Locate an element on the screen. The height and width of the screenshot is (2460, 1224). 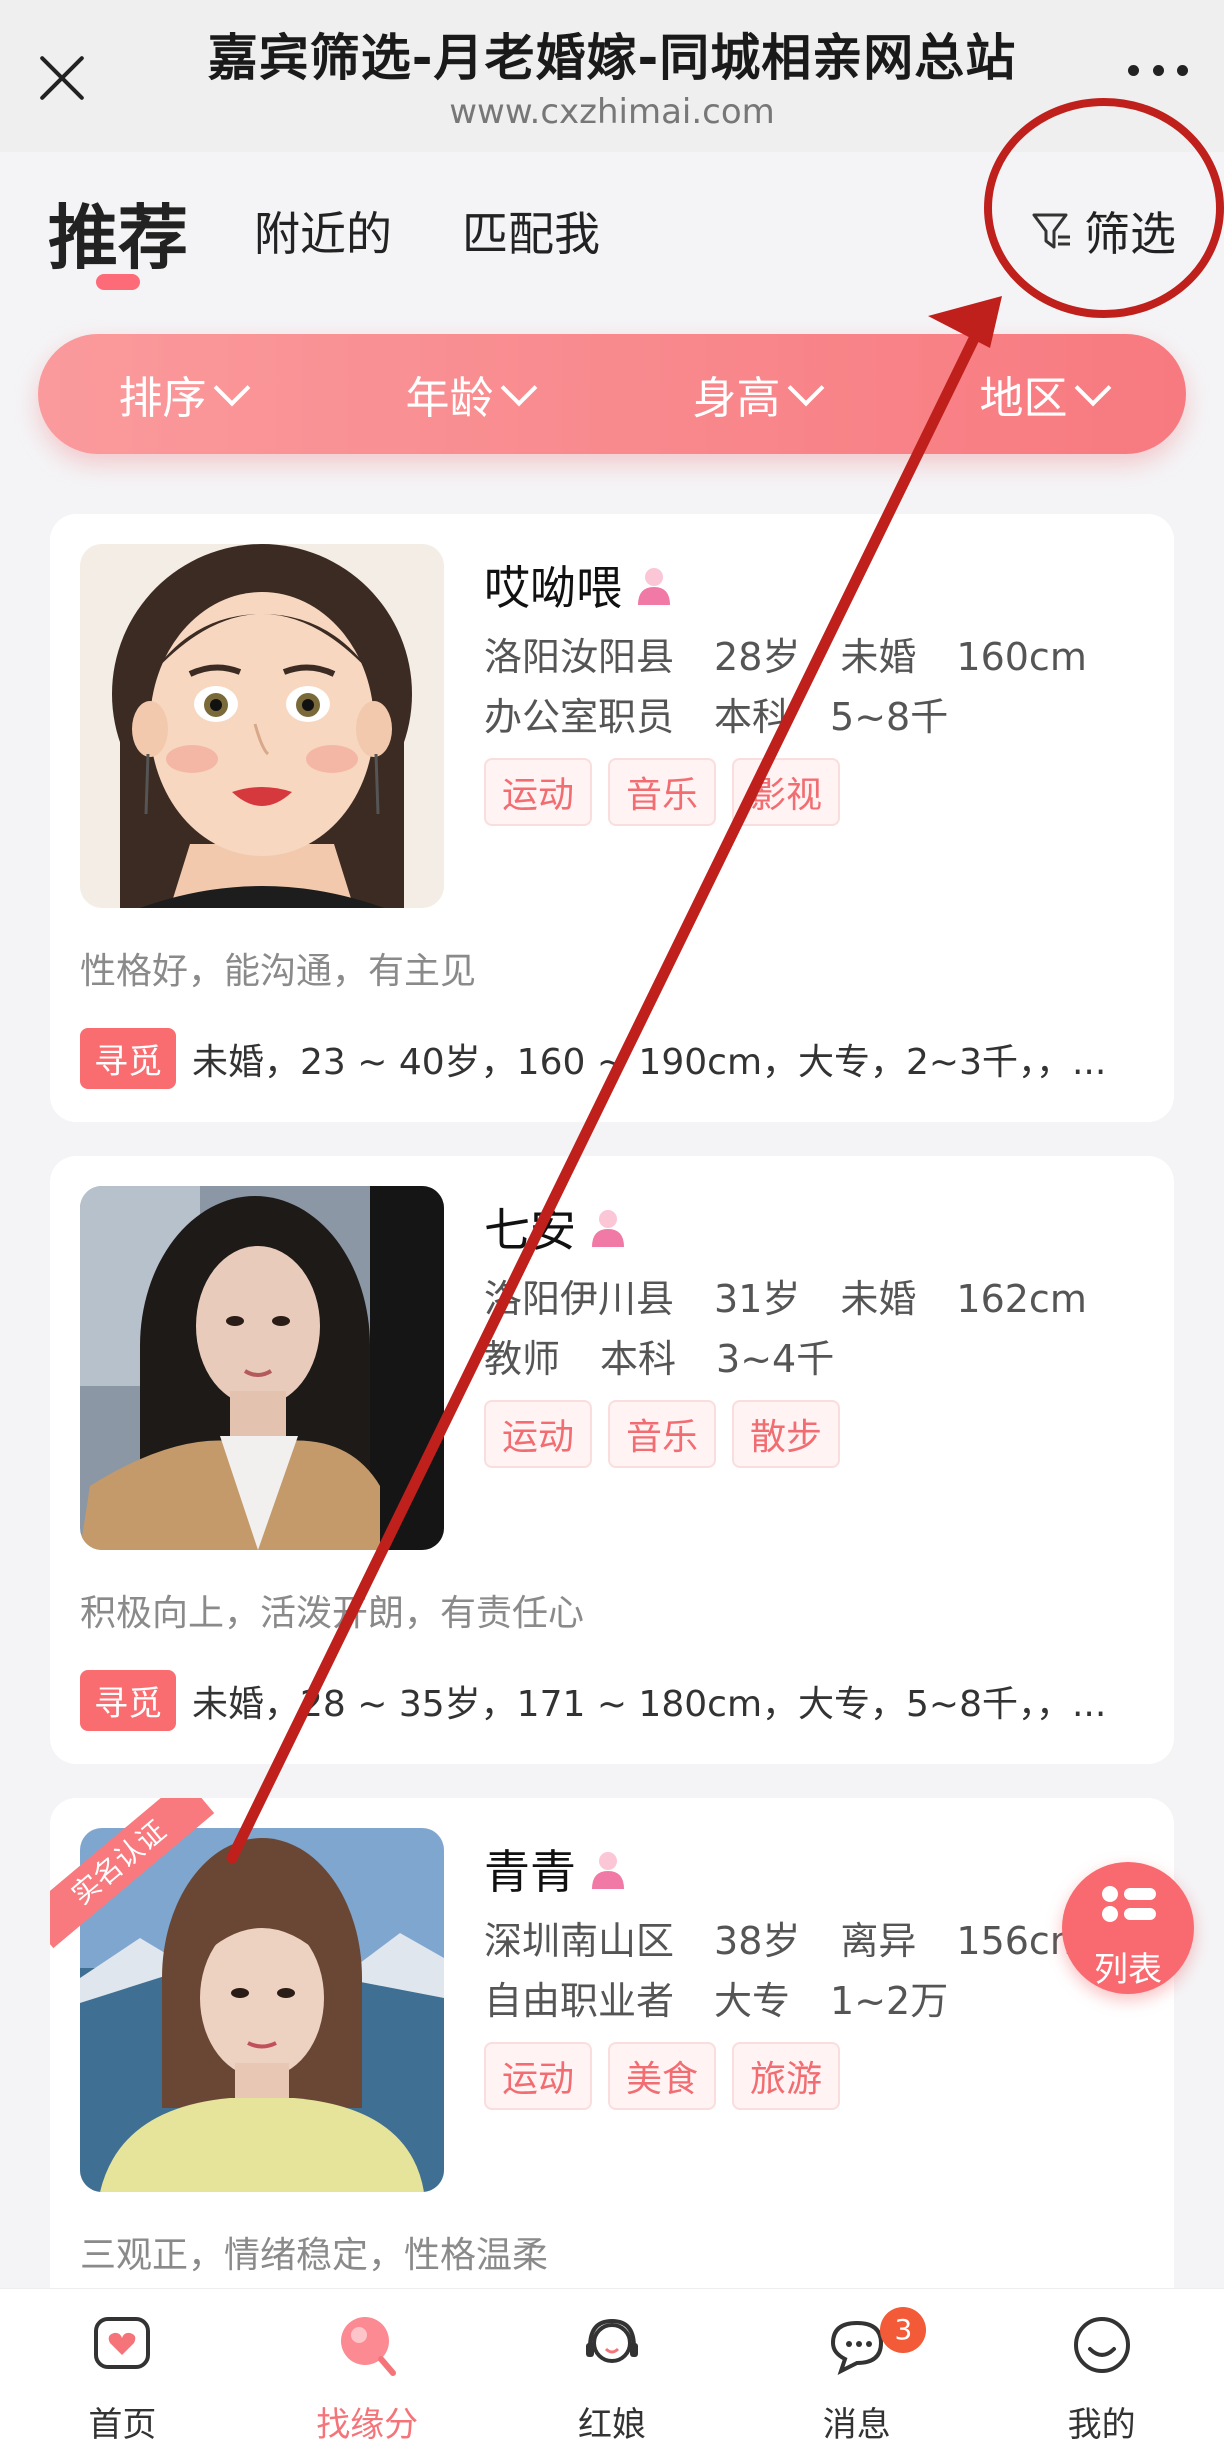
profile-income: 3~4千 is located at coordinates (775, 1359).